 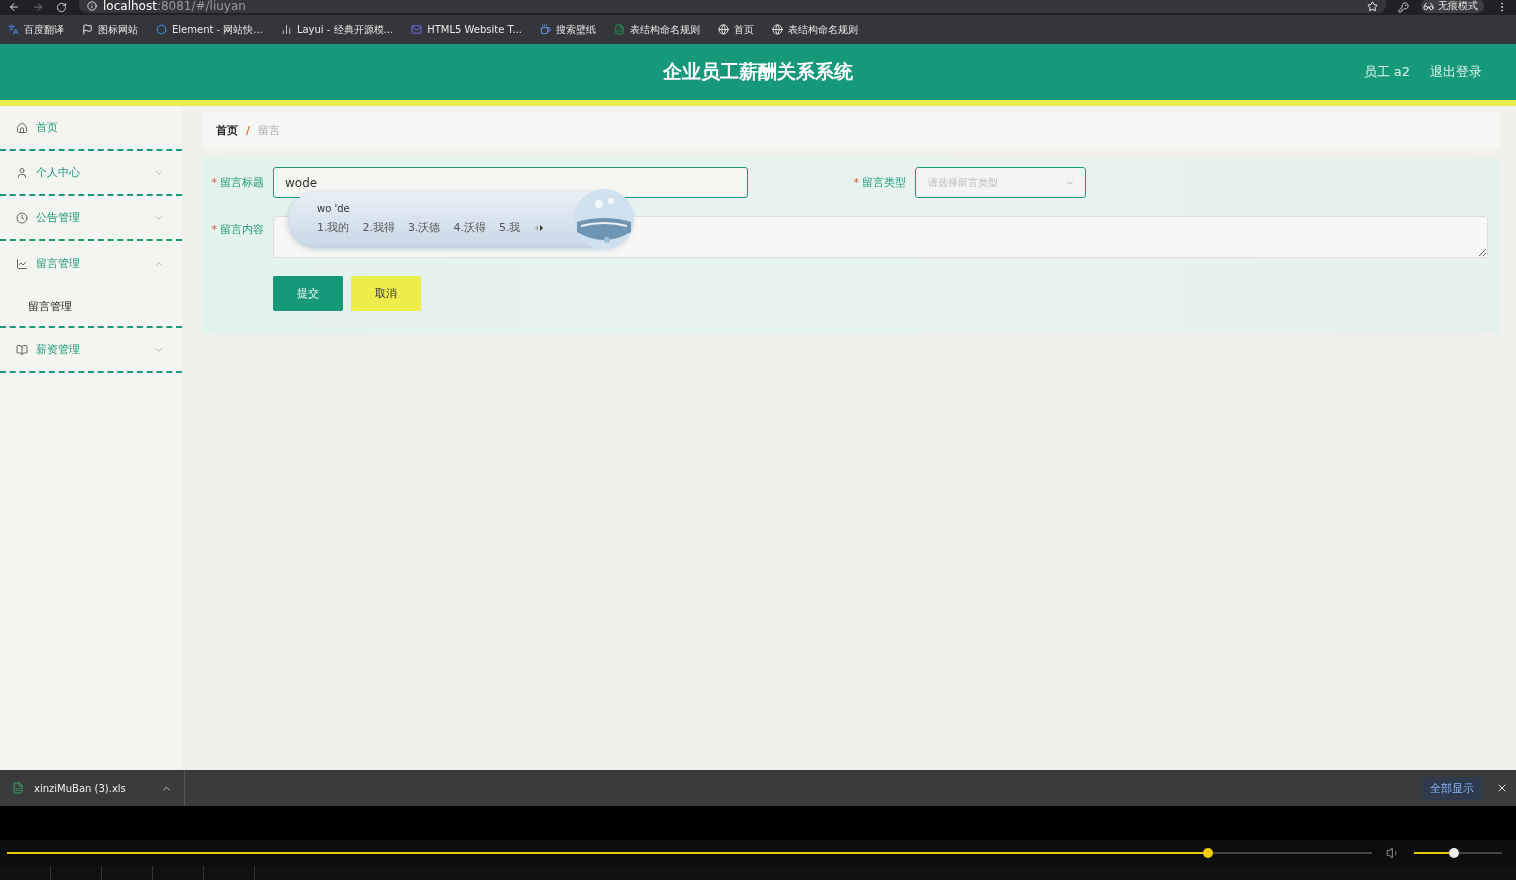 What do you see at coordinates (334, 208) in the screenshot?
I see `ime-composition: wo 'de` at bounding box center [334, 208].